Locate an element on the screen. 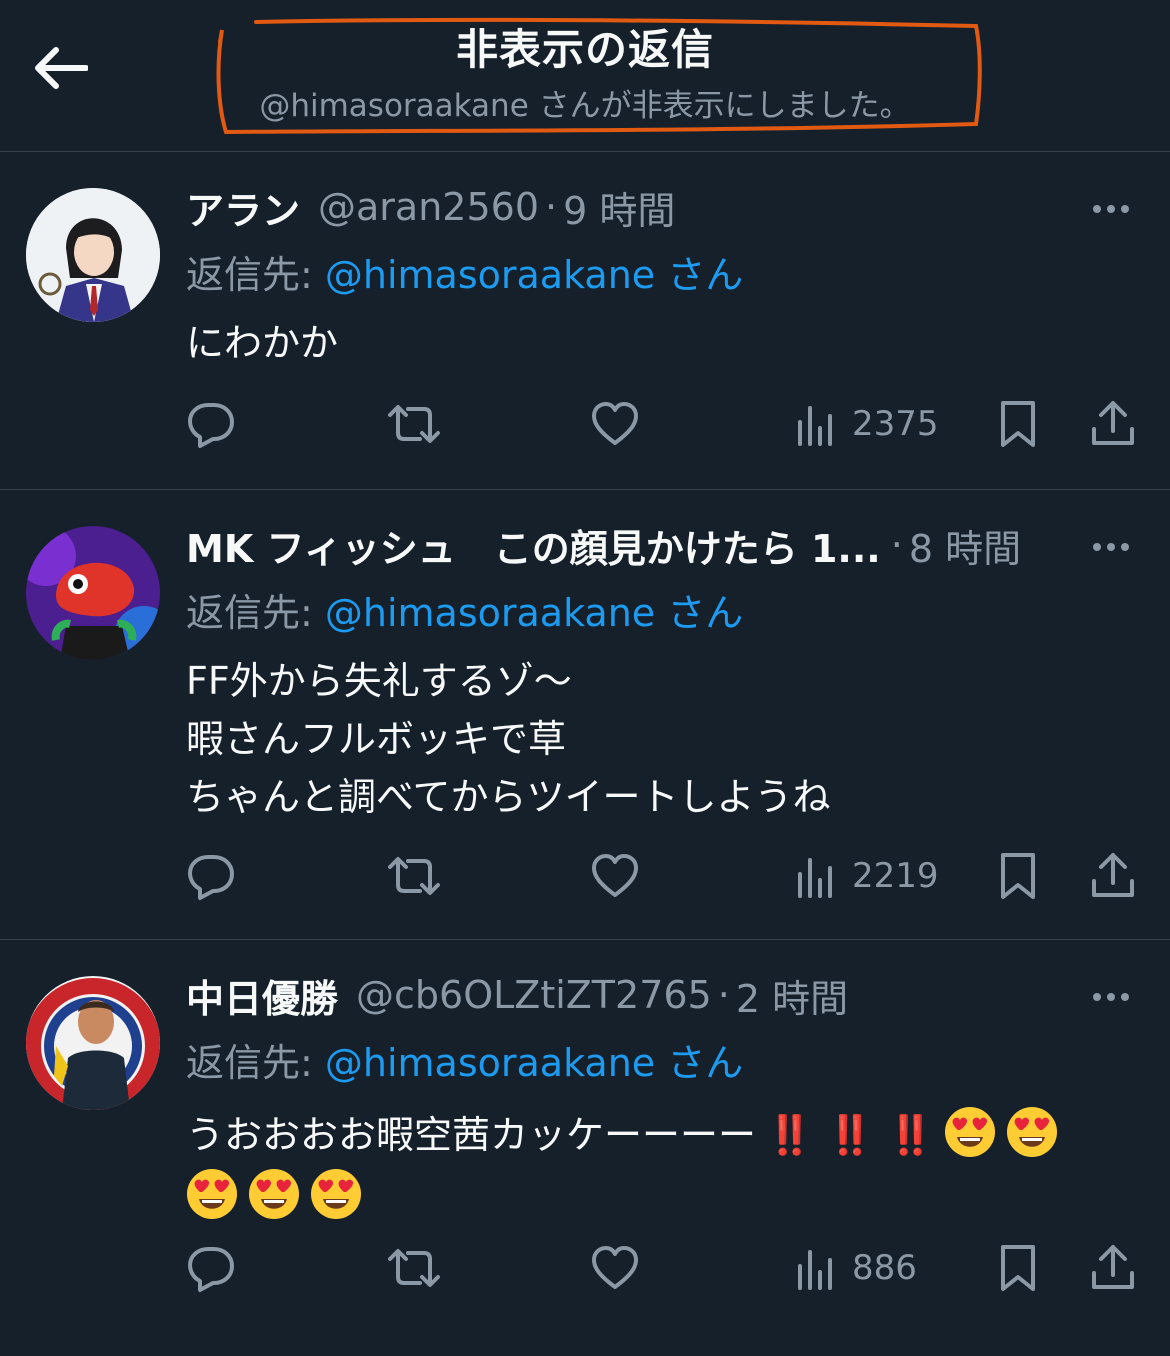 This screenshot has width=1170, height=1356. tweet-text-line: にわかか is located at coordinates (262, 343).